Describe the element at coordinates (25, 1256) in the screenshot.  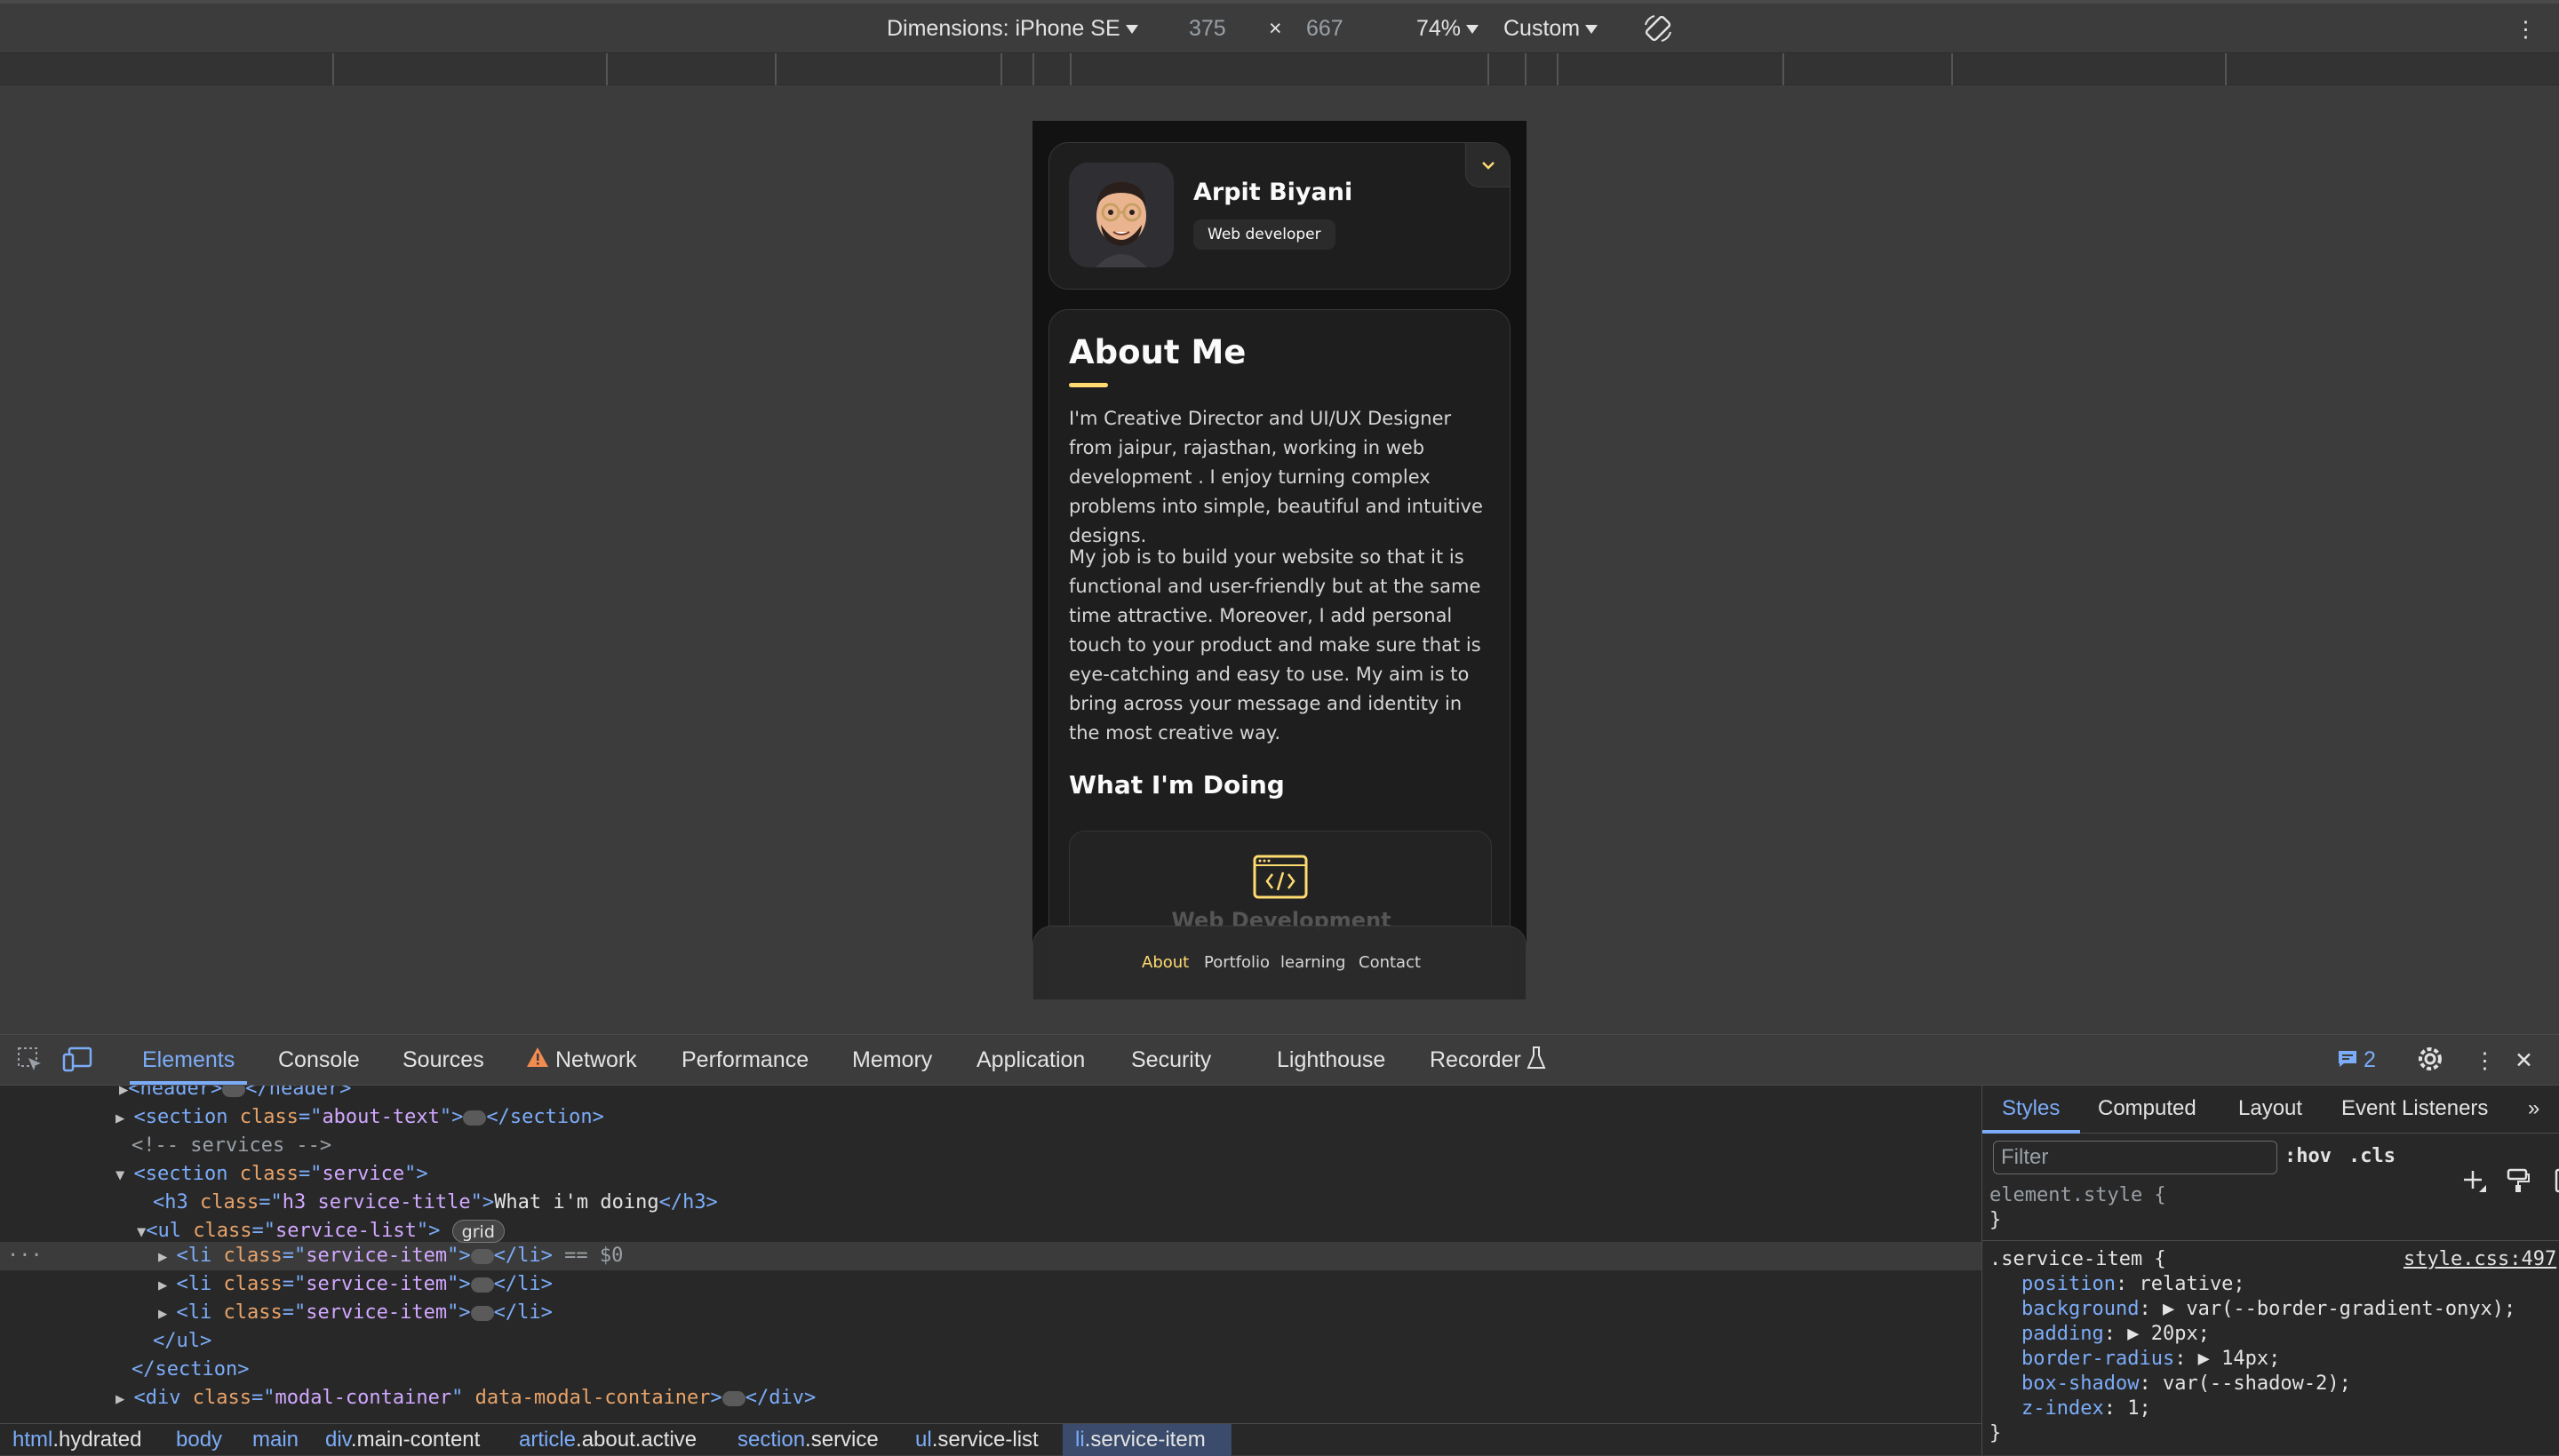
I see `row-options-icon: ···` at that location.